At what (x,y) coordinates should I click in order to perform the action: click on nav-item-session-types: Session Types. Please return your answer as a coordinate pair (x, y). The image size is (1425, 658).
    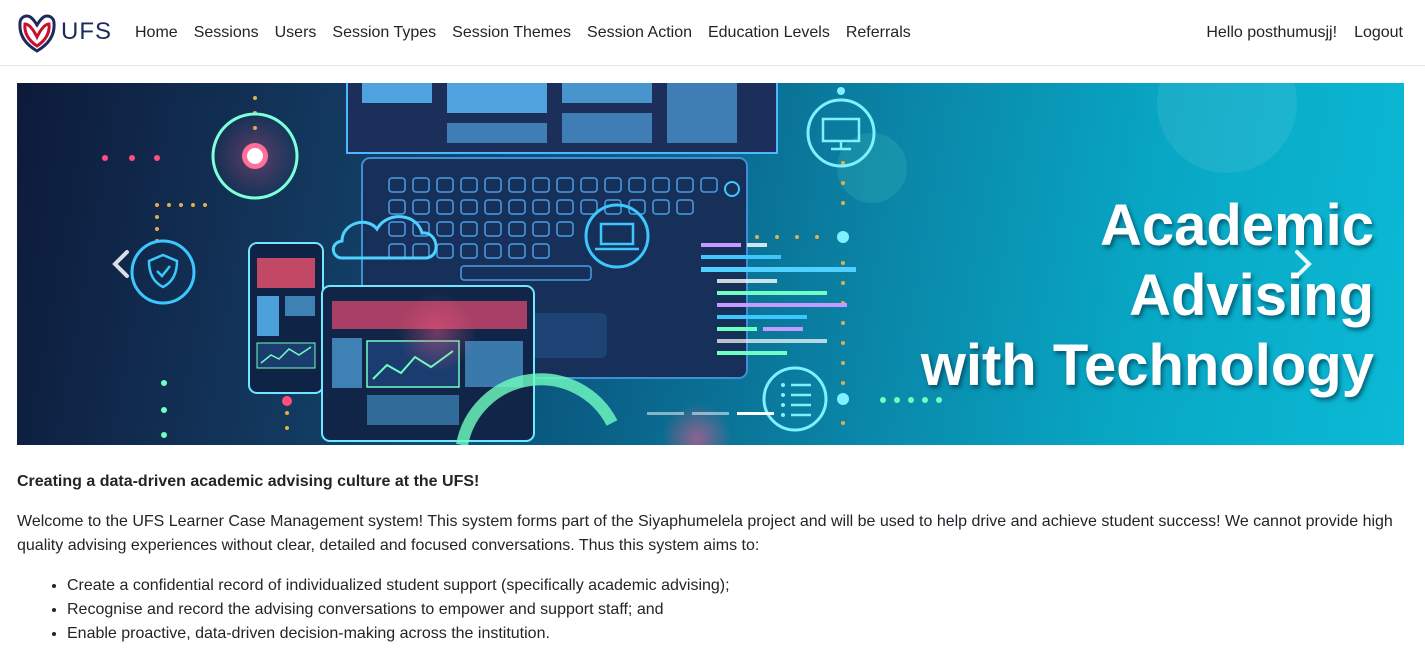
    Looking at the image, I should click on (384, 33).